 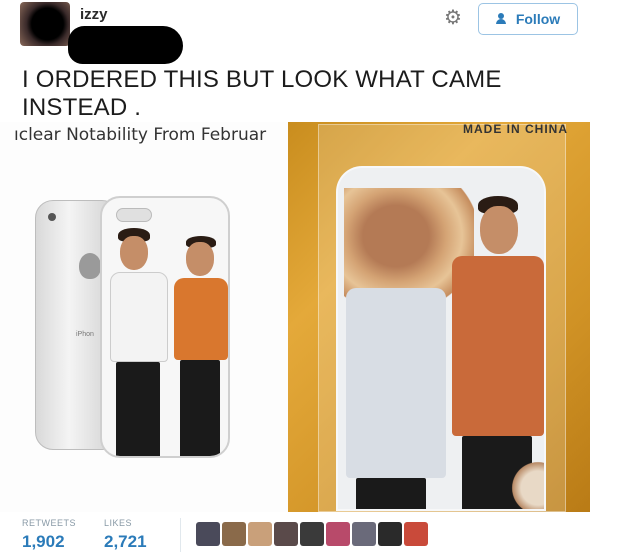 I want to click on phone-case-ordered, so click(x=165, y=327).